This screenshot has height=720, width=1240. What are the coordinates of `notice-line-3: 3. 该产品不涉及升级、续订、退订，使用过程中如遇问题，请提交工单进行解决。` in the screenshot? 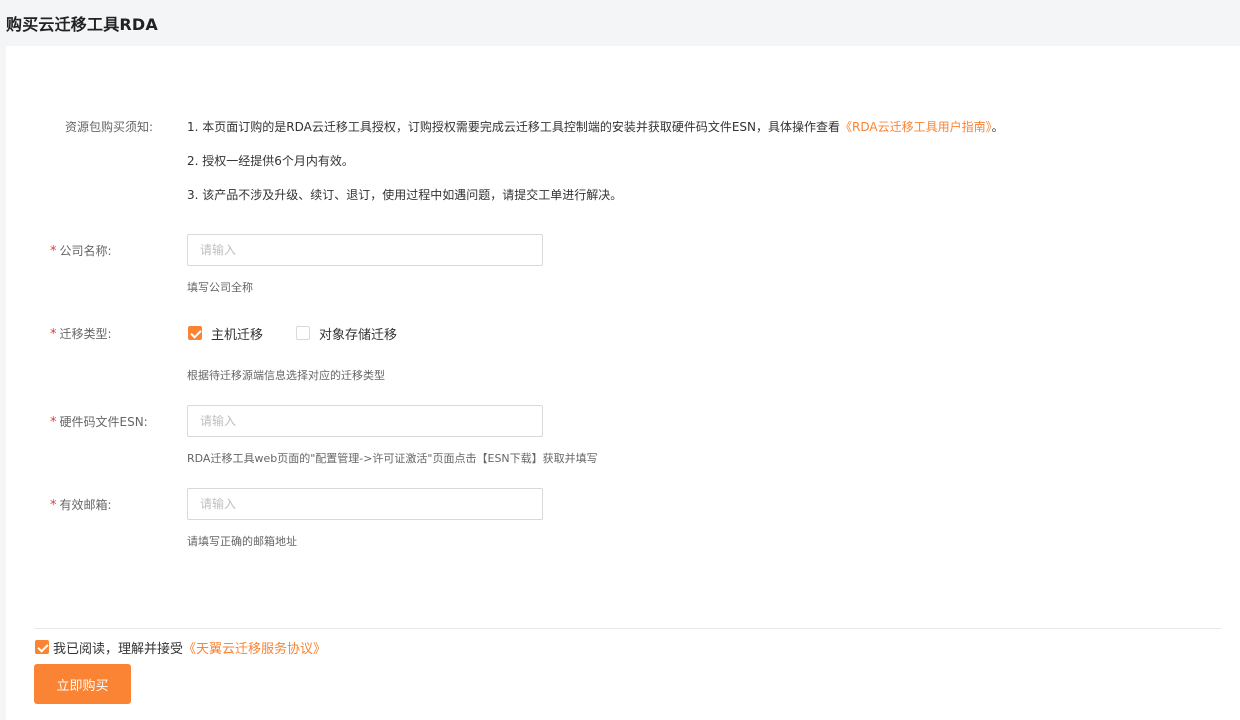 It's located at (405, 195).